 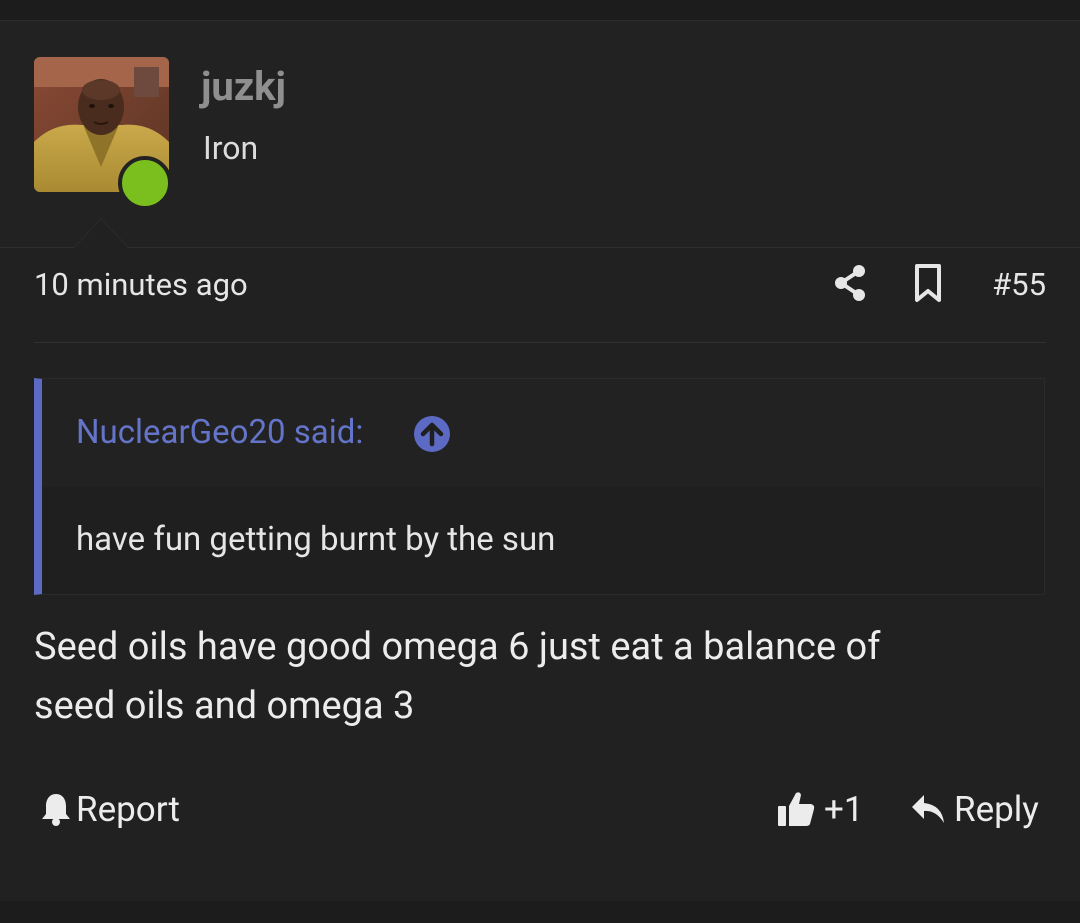 What do you see at coordinates (928, 809) in the screenshot?
I see `reply-arrow-icon` at bounding box center [928, 809].